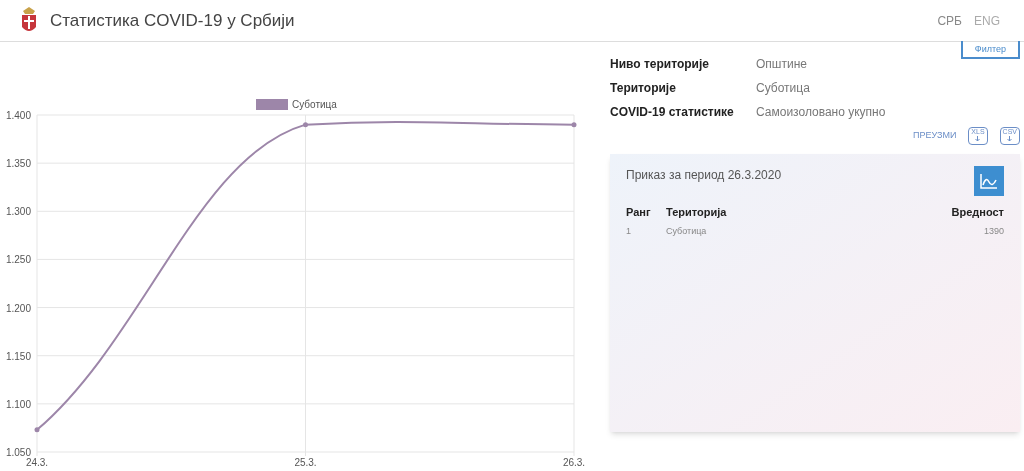 The width and height of the screenshot is (1024, 471). I want to click on y-tick-label: 1.350, so click(18, 164).